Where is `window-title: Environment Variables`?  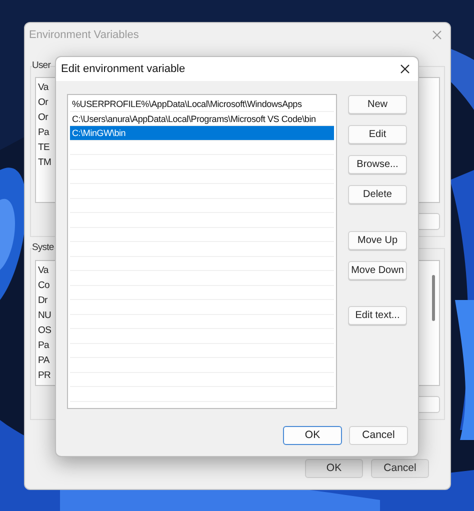
window-title: Environment Variables is located at coordinates (84, 35).